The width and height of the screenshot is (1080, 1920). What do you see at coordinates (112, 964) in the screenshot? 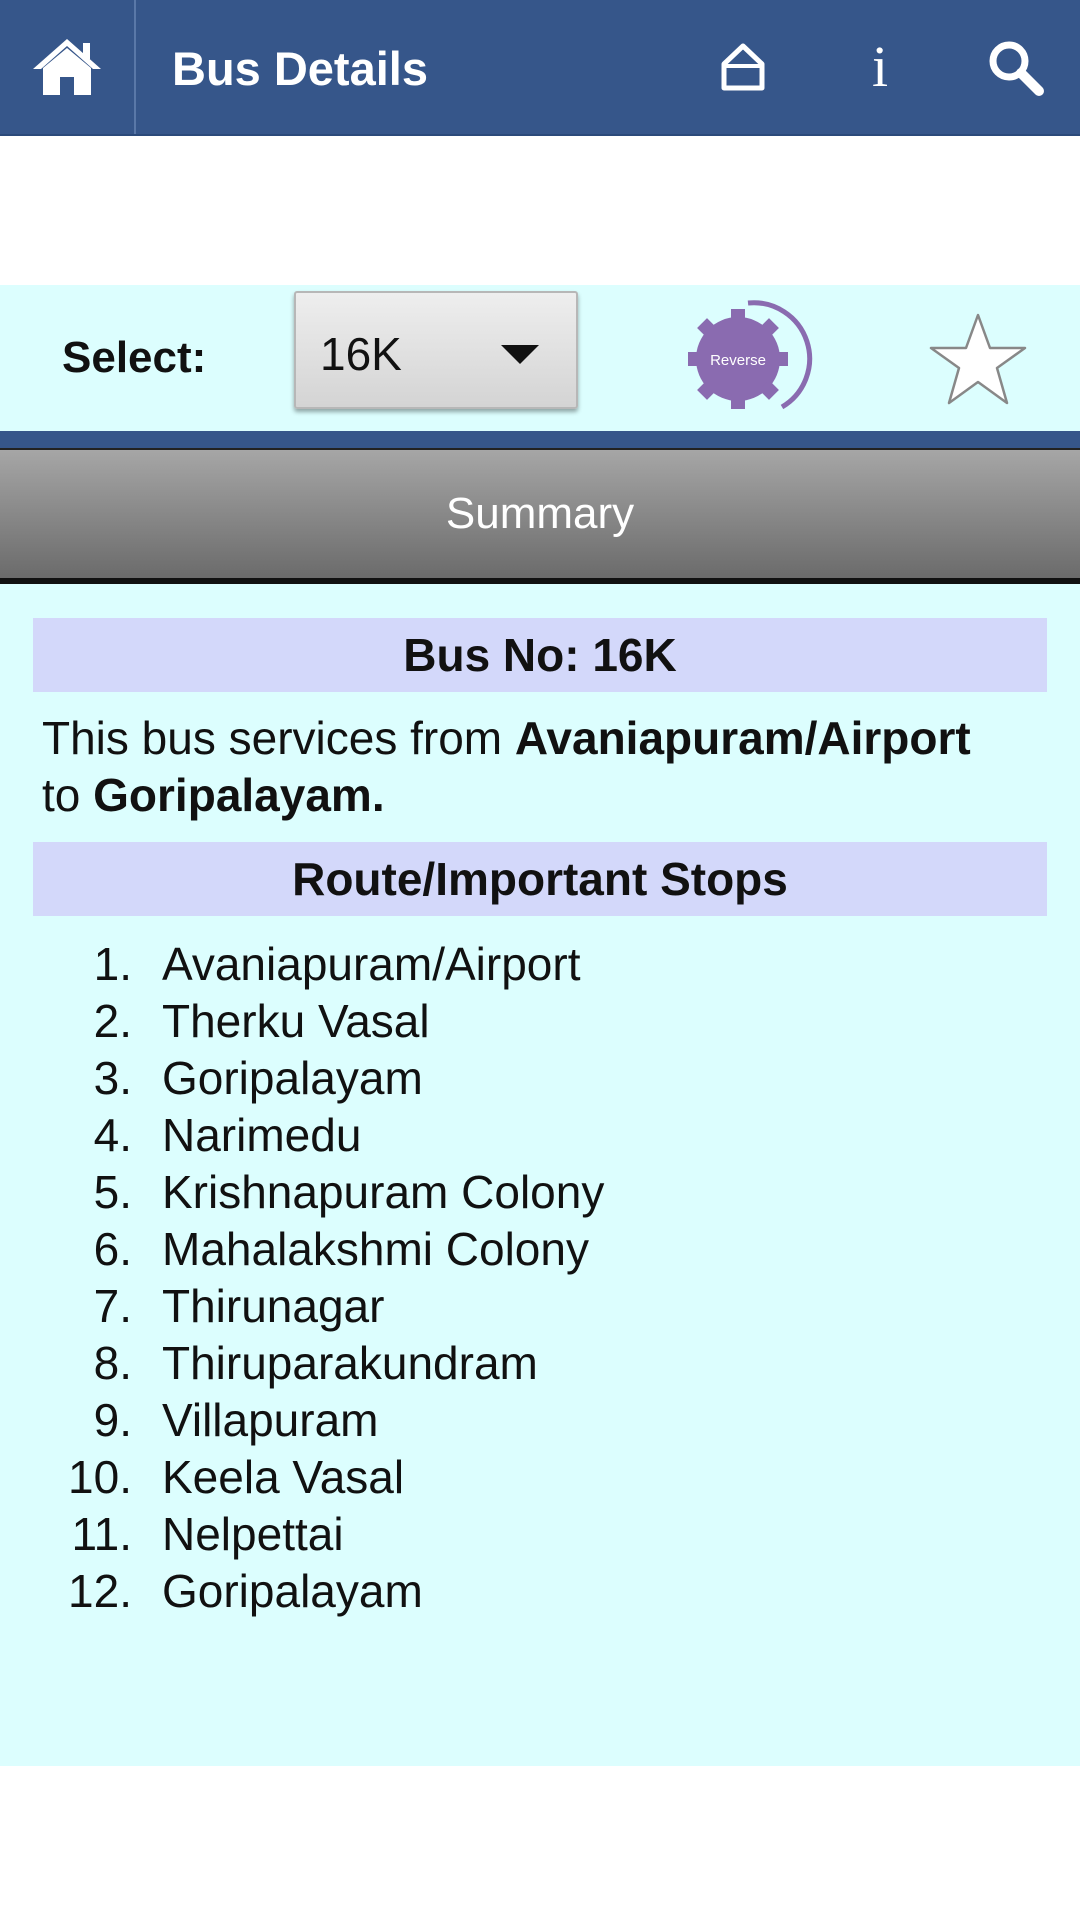
I see `stop-number: 1.` at bounding box center [112, 964].